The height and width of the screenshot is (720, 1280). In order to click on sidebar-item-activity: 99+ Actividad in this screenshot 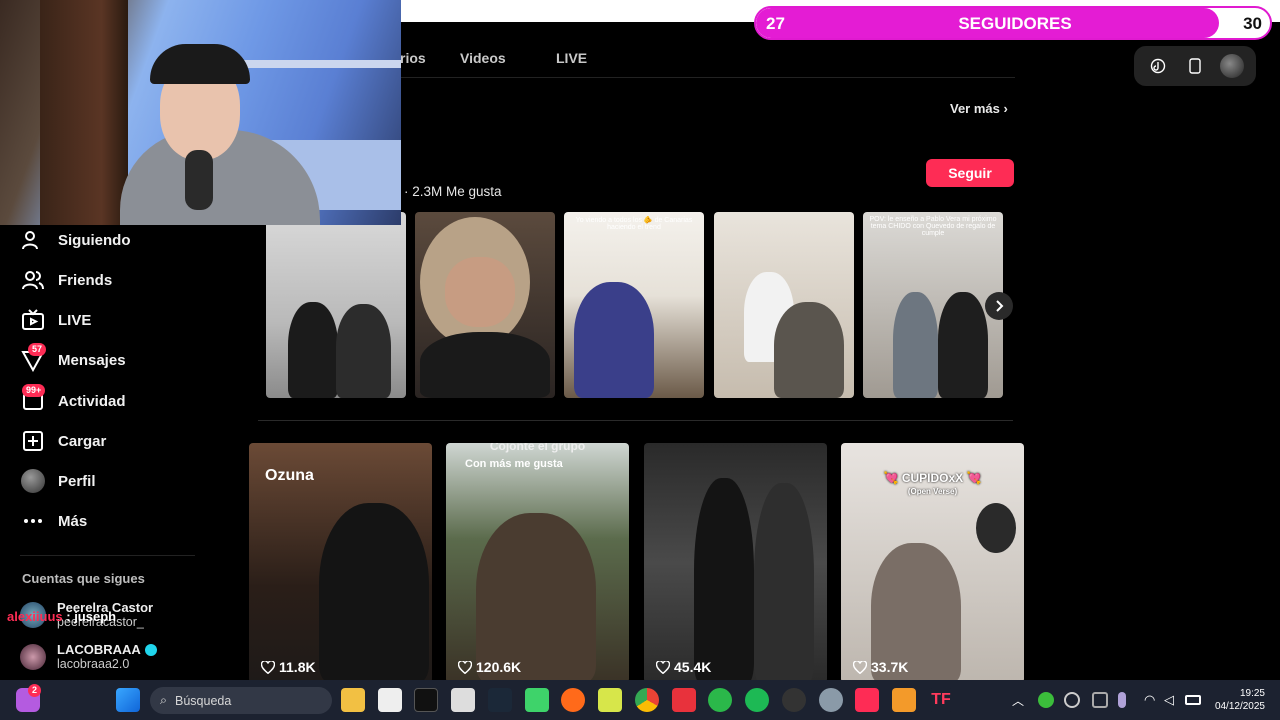, I will do `click(73, 400)`.